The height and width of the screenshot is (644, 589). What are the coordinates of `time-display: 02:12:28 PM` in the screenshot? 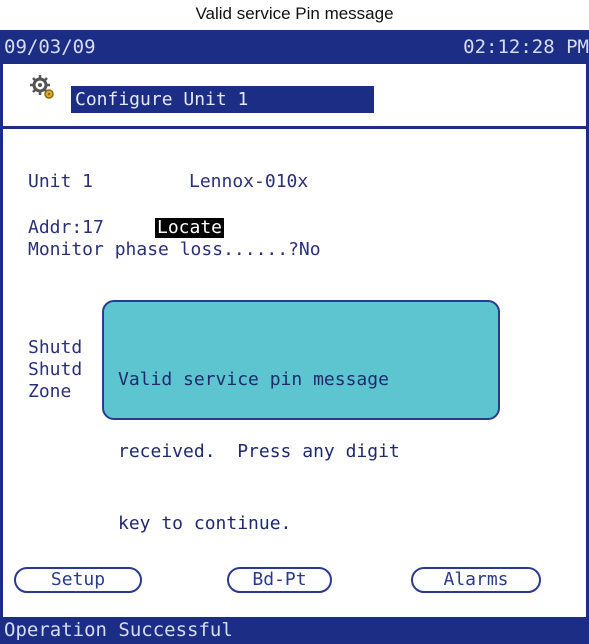 It's located at (526, 47).